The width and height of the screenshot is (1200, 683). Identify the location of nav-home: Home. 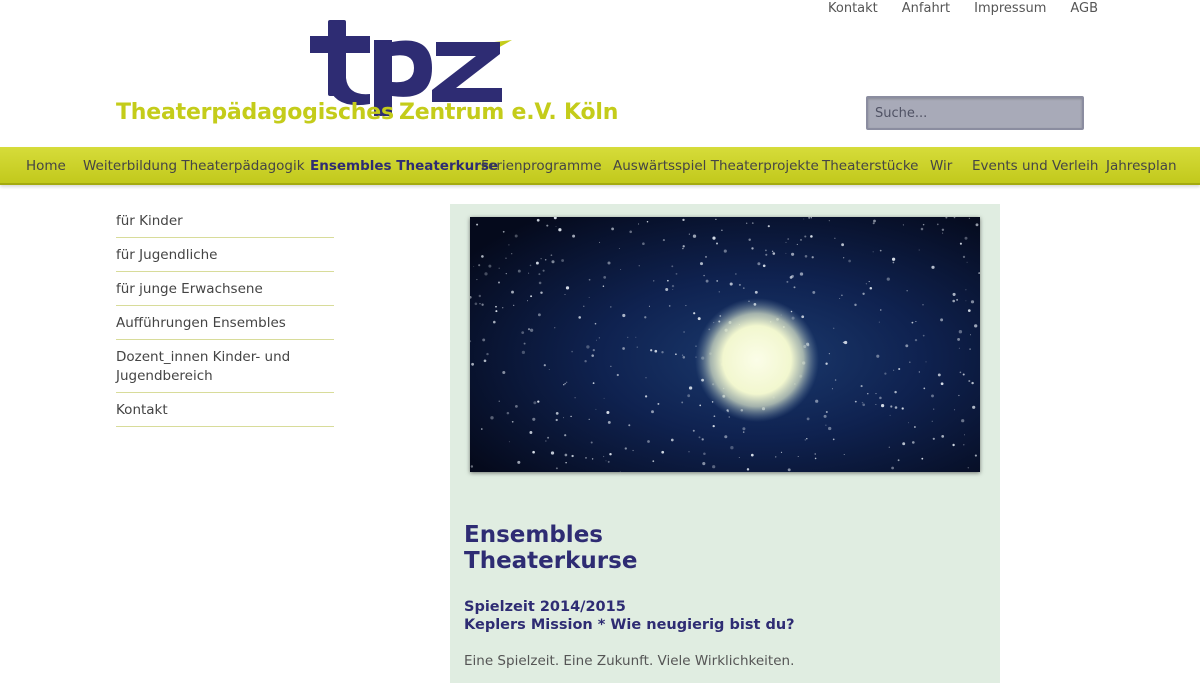
(46, 166).